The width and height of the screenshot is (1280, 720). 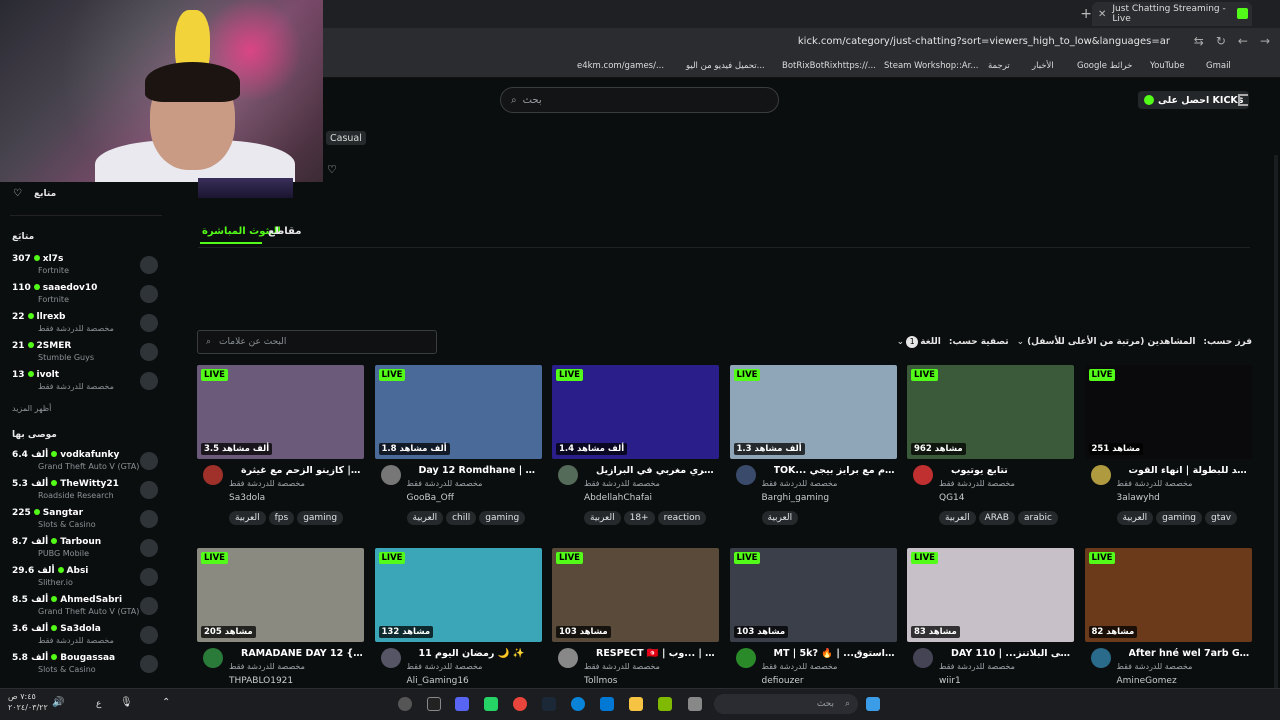 I want to click on recommended-channel: 8.7 ألف Tarboun PUBG Mobile, so click(x=85, y=549).